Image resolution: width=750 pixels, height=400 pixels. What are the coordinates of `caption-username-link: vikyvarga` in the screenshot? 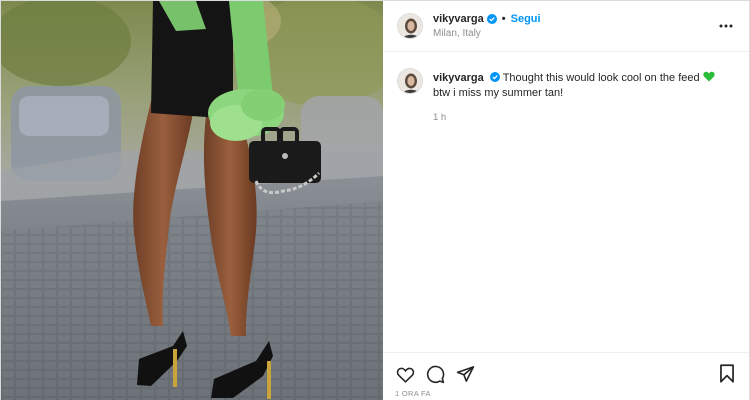 It's located at (458, 78).